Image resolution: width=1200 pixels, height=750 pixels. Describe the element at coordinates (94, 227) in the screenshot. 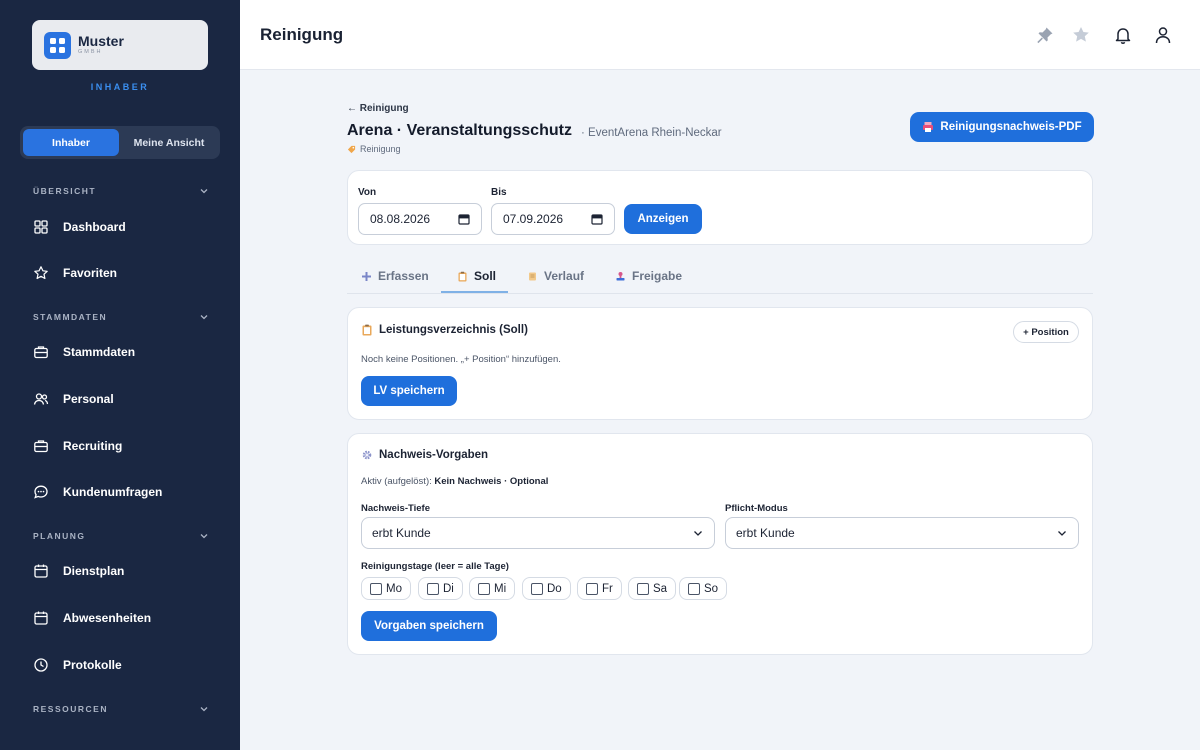

I see `sidebar-item-label: Dashboard` at that location.